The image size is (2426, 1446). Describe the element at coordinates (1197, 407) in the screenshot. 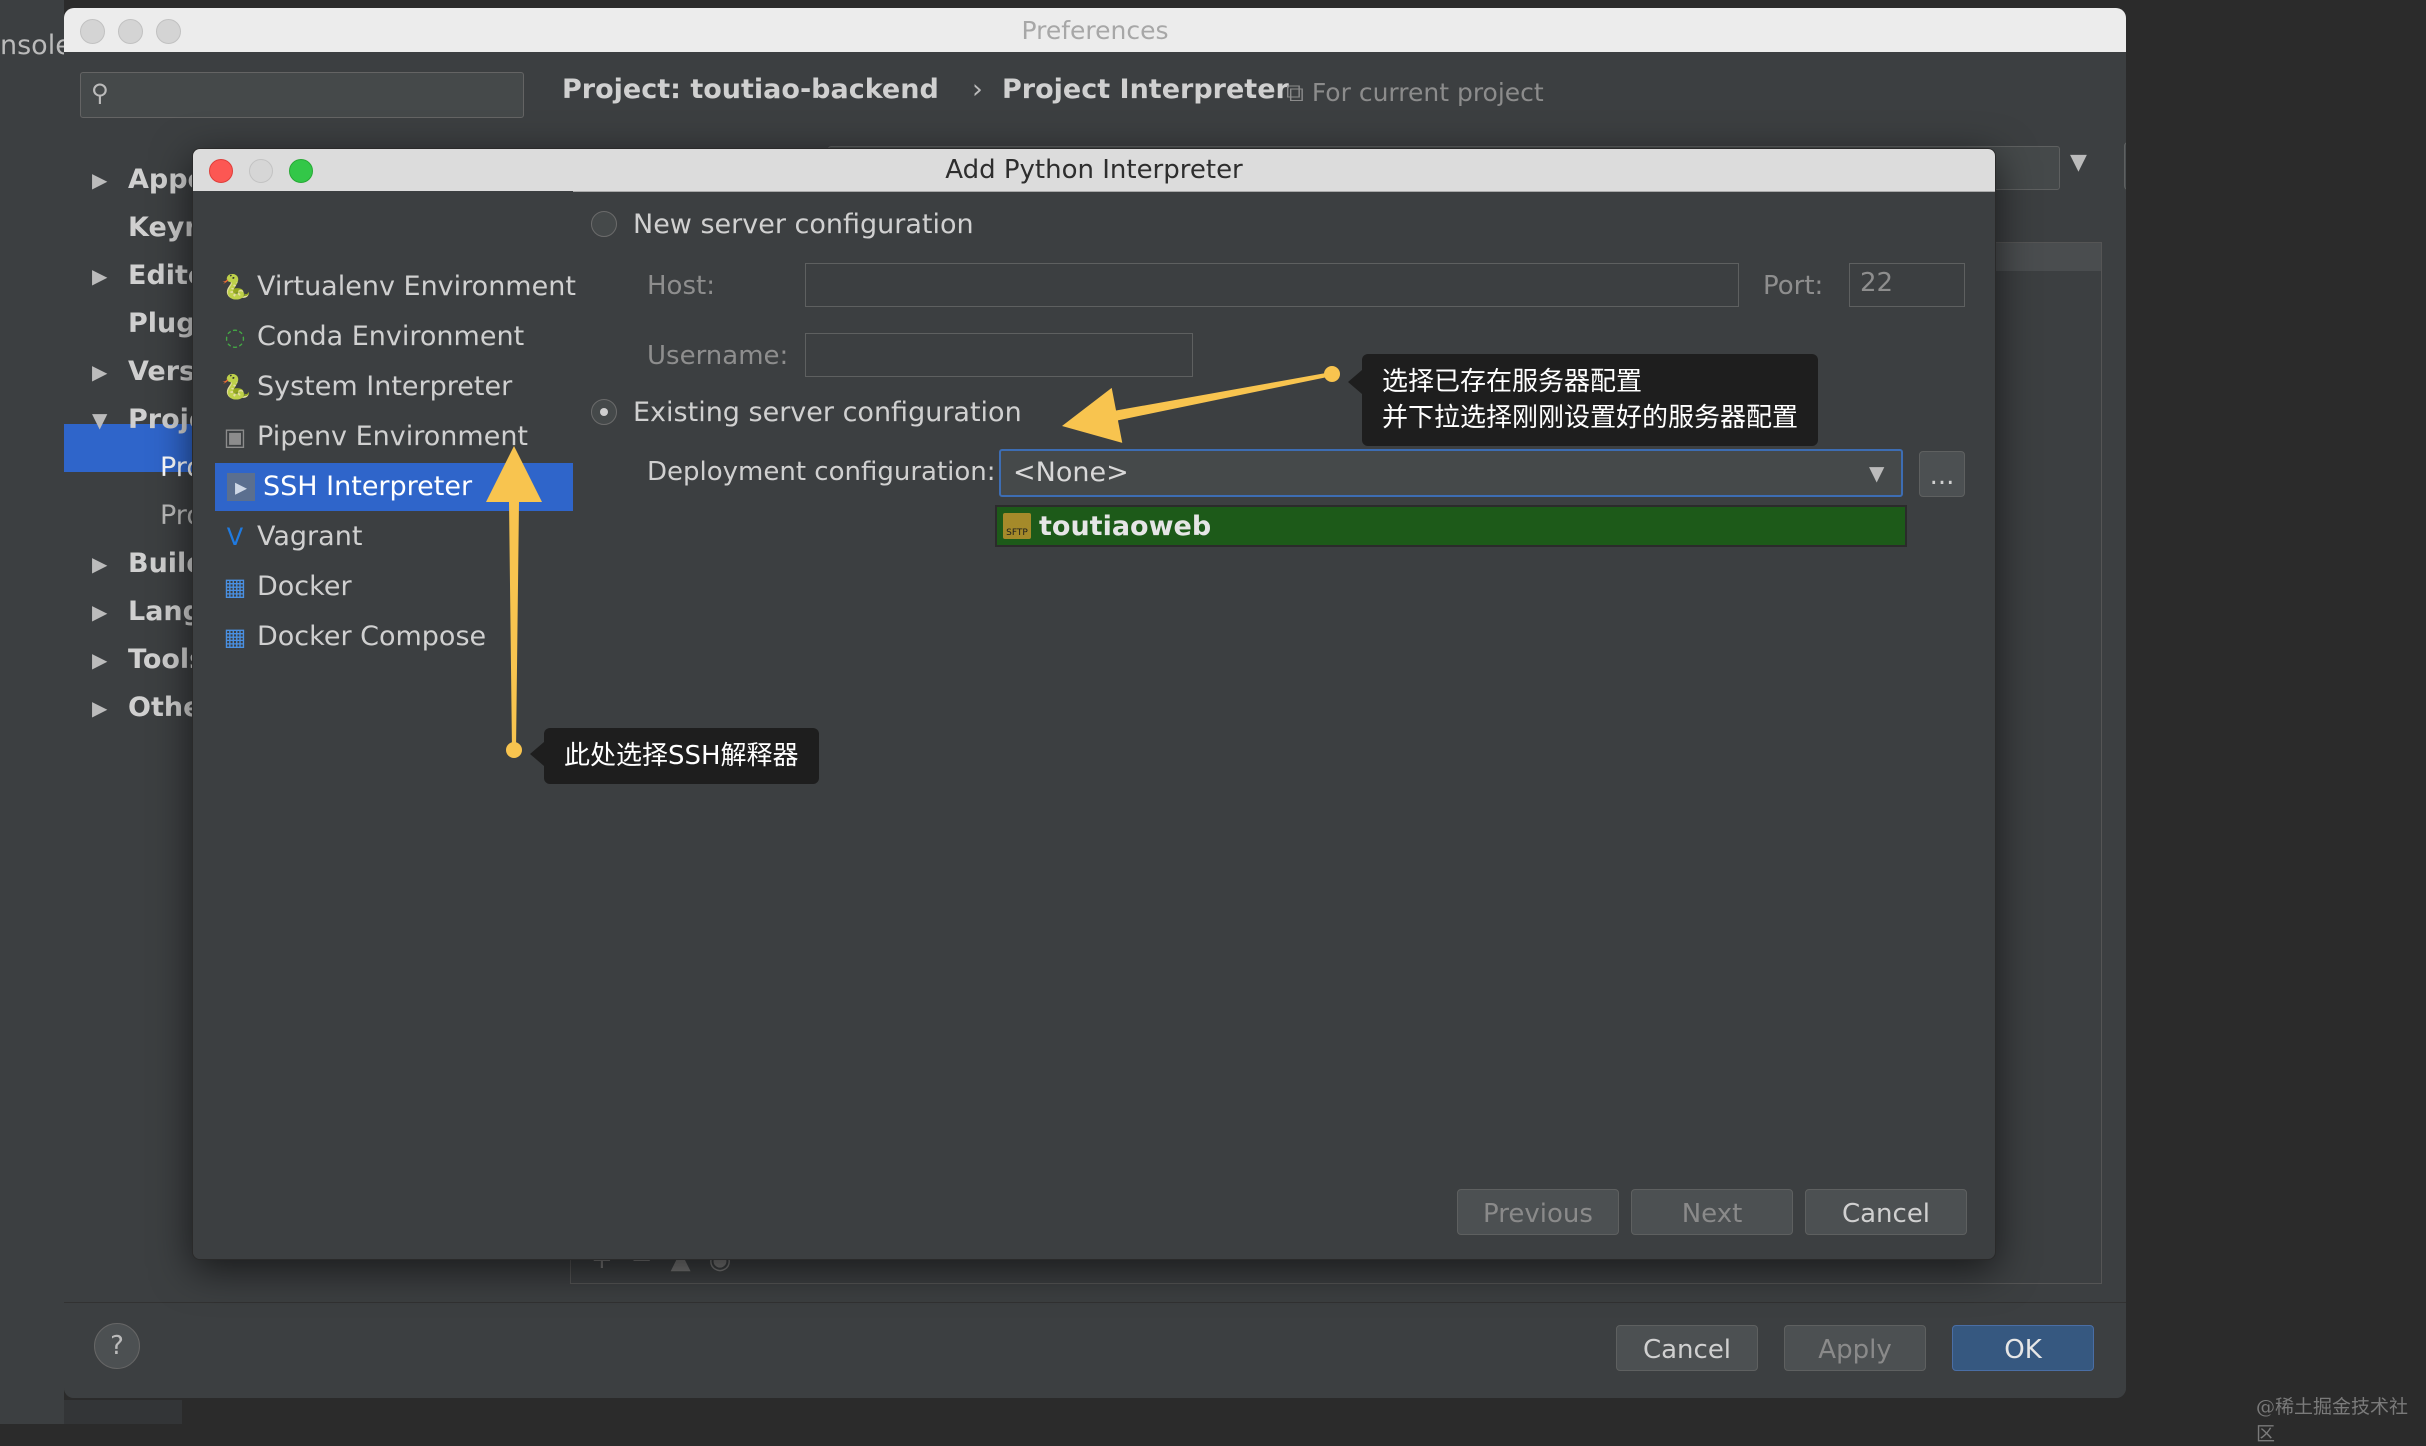

I see `arrow-to-existing-config` at that location.